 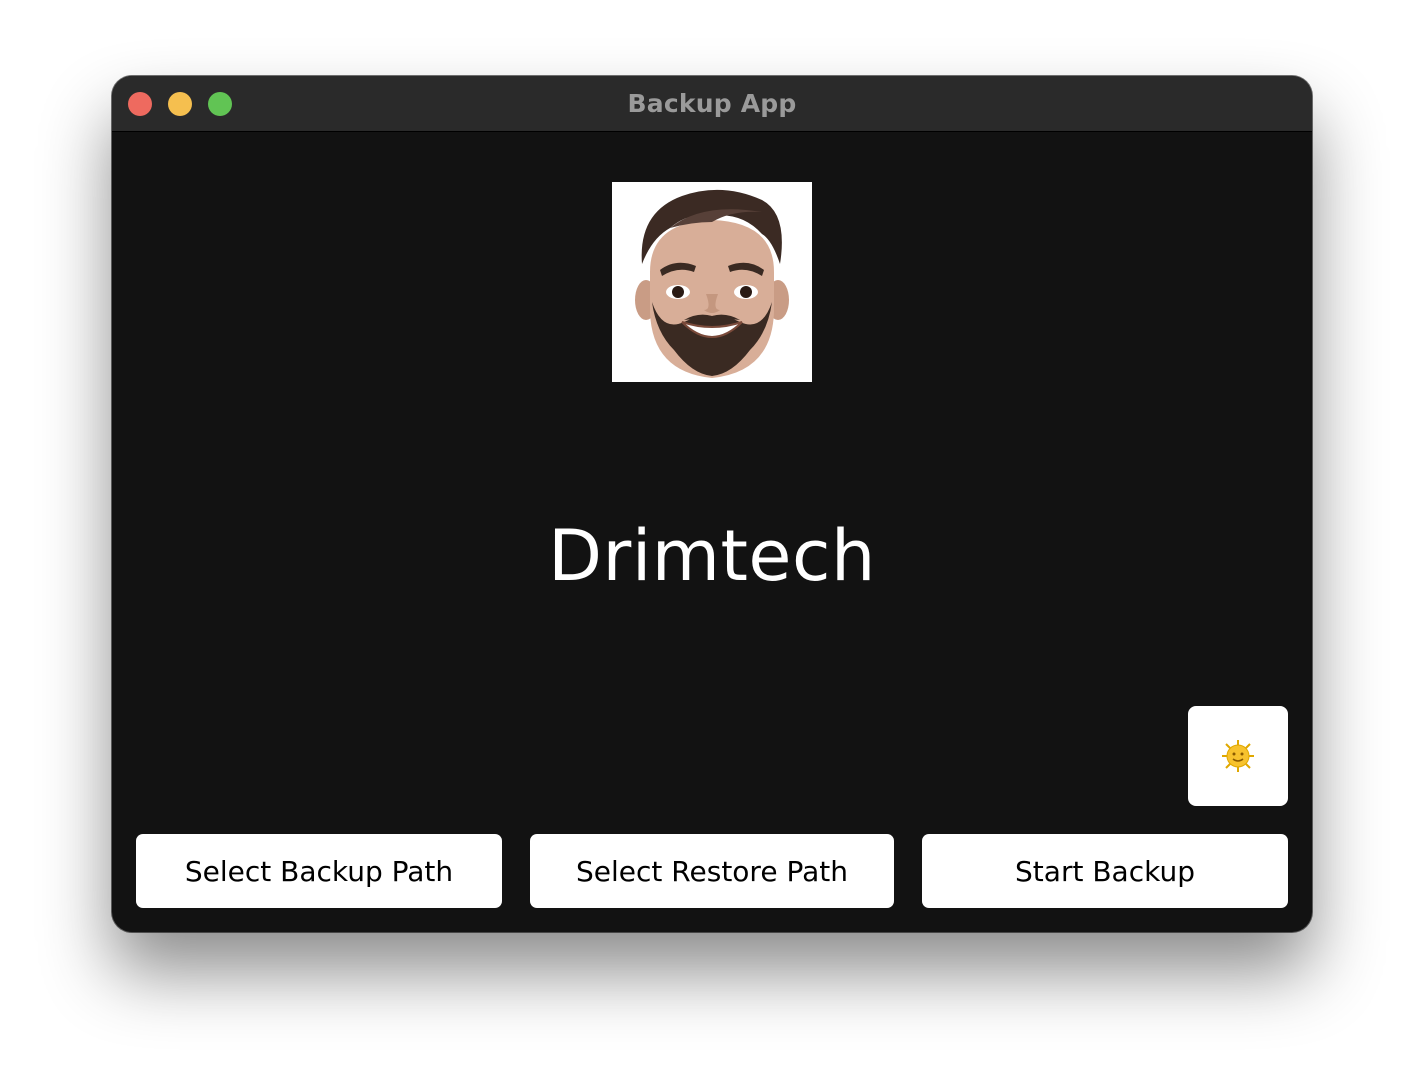 I want to click on sun-icon, so click(x=1238, y=756).